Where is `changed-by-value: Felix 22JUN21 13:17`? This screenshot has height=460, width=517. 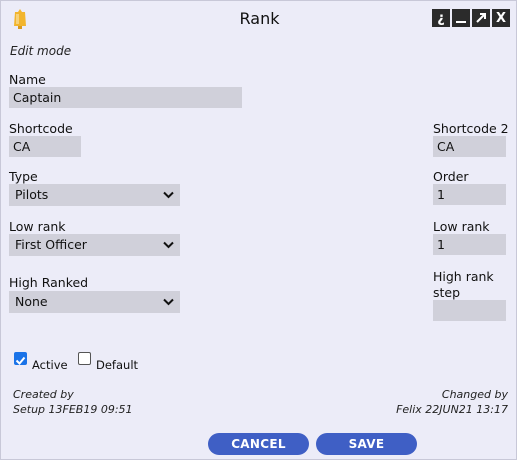 changed-by-value: Felix 22JUN21 13:17 is located at coordinates (452, 409).